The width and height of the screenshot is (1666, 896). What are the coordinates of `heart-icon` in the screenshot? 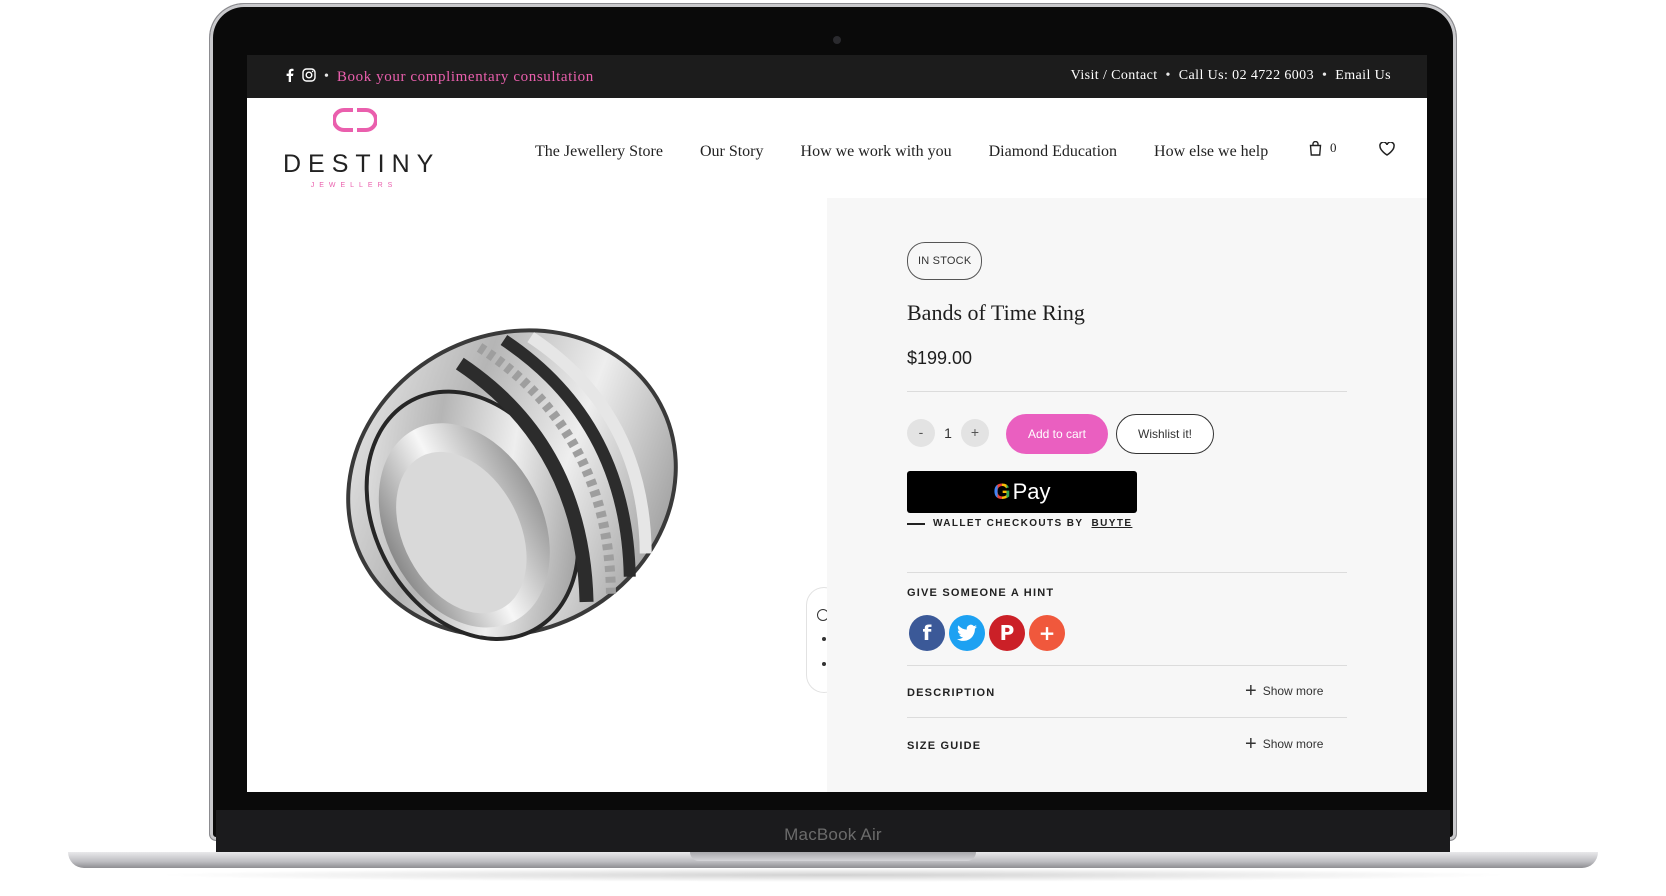 It's located at (1387, 148).